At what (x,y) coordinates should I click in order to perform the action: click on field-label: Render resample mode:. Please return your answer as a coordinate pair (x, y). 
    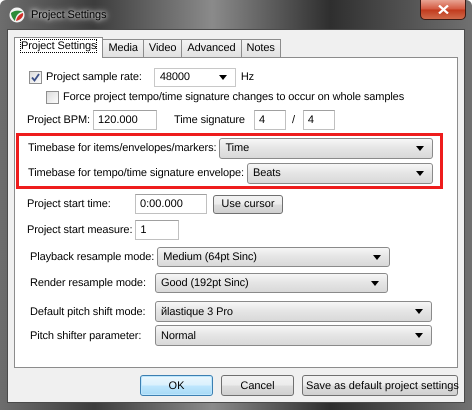
    Looking at the image, I should click on (88, 283).